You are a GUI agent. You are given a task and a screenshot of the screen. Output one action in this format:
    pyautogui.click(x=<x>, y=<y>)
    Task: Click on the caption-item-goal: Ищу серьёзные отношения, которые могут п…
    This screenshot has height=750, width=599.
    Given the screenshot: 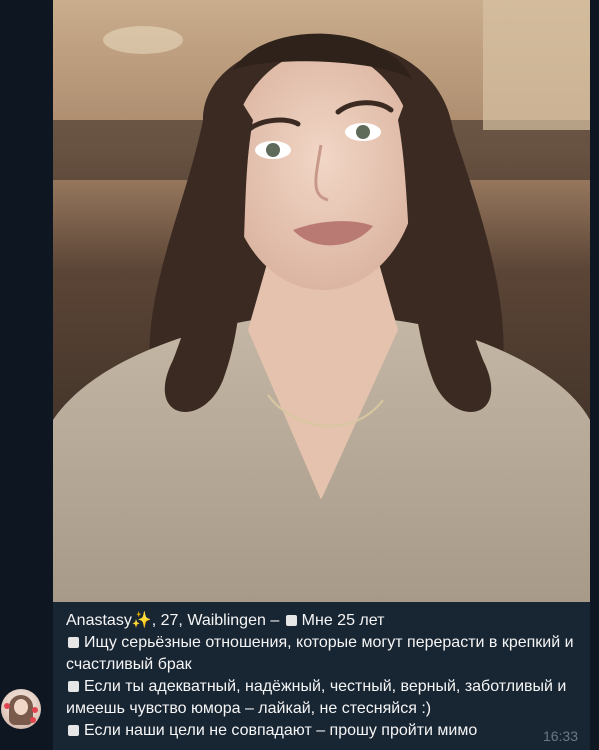 What is the action you would take?
    pyautogui.click(x=320, y=653)
    